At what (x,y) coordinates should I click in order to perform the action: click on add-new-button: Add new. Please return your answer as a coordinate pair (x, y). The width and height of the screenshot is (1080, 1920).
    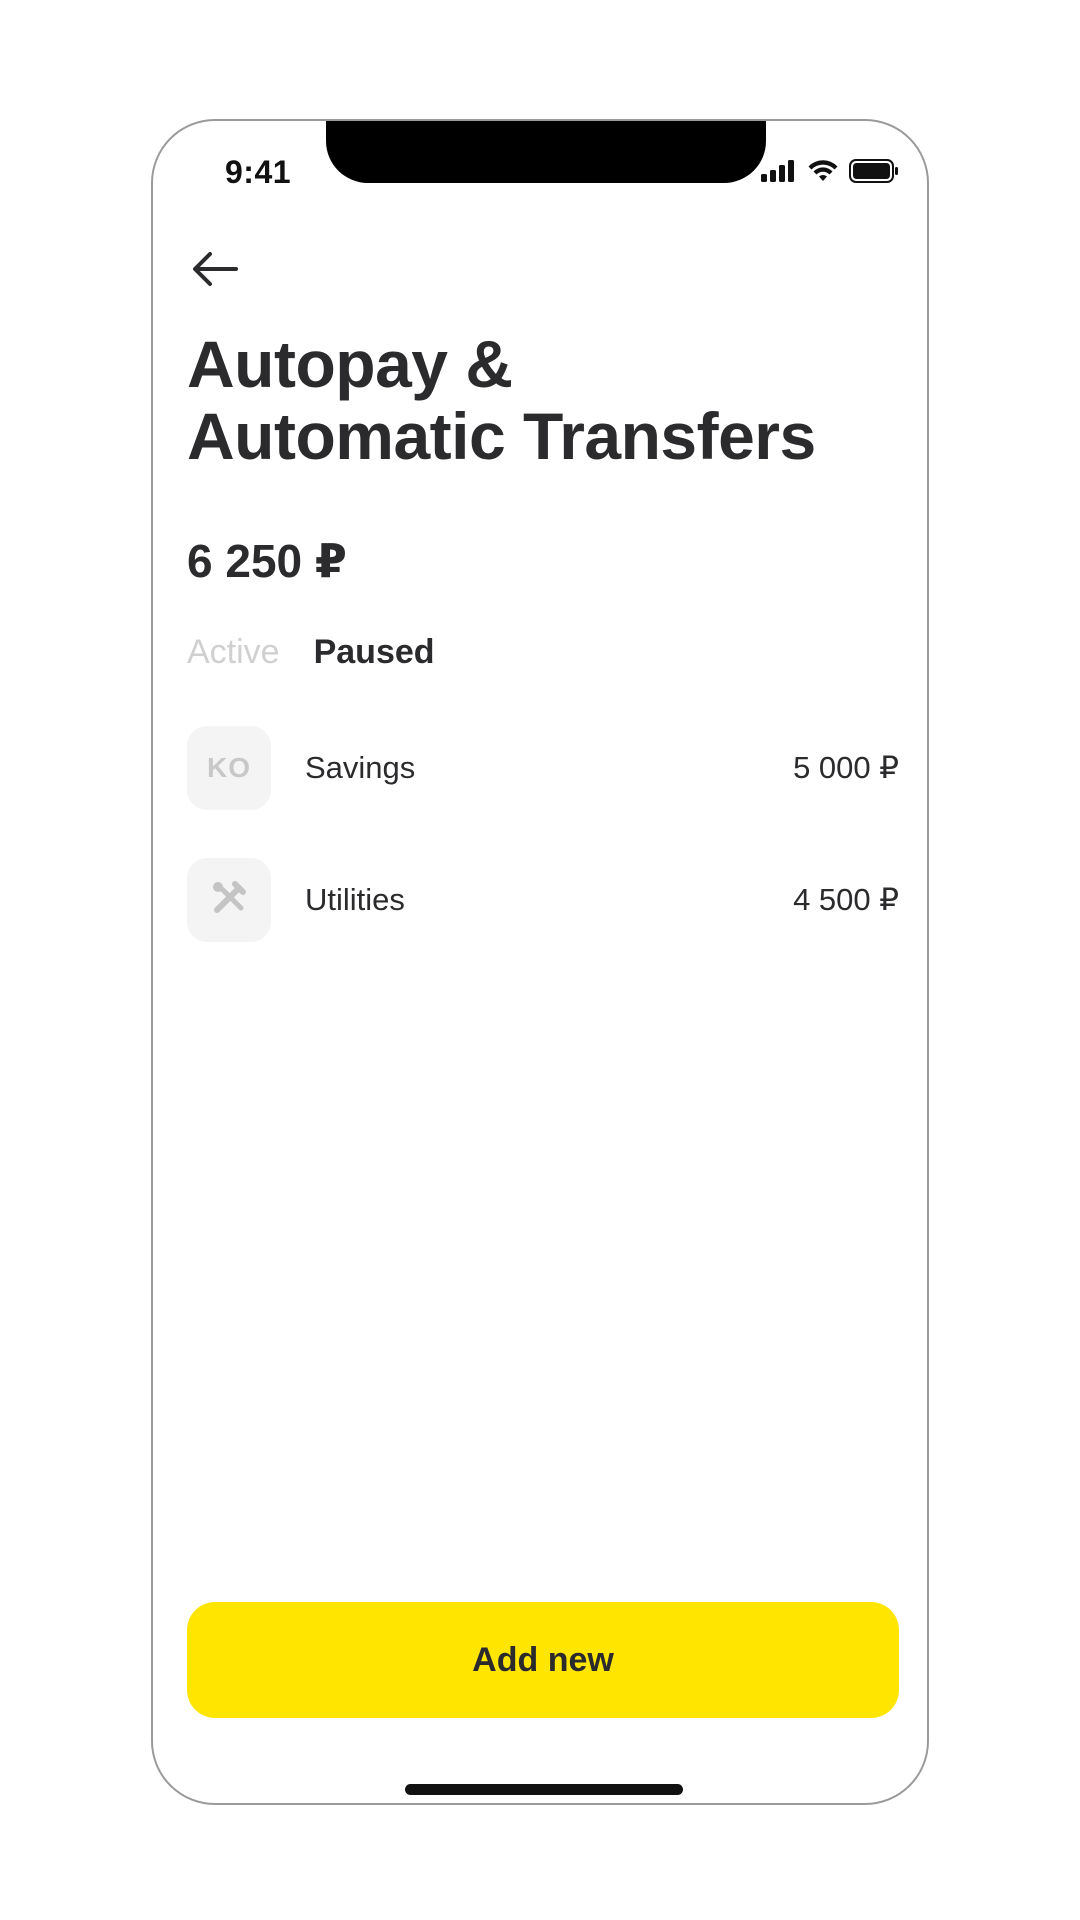
    Looking at the image, I should click on (543, 1660).